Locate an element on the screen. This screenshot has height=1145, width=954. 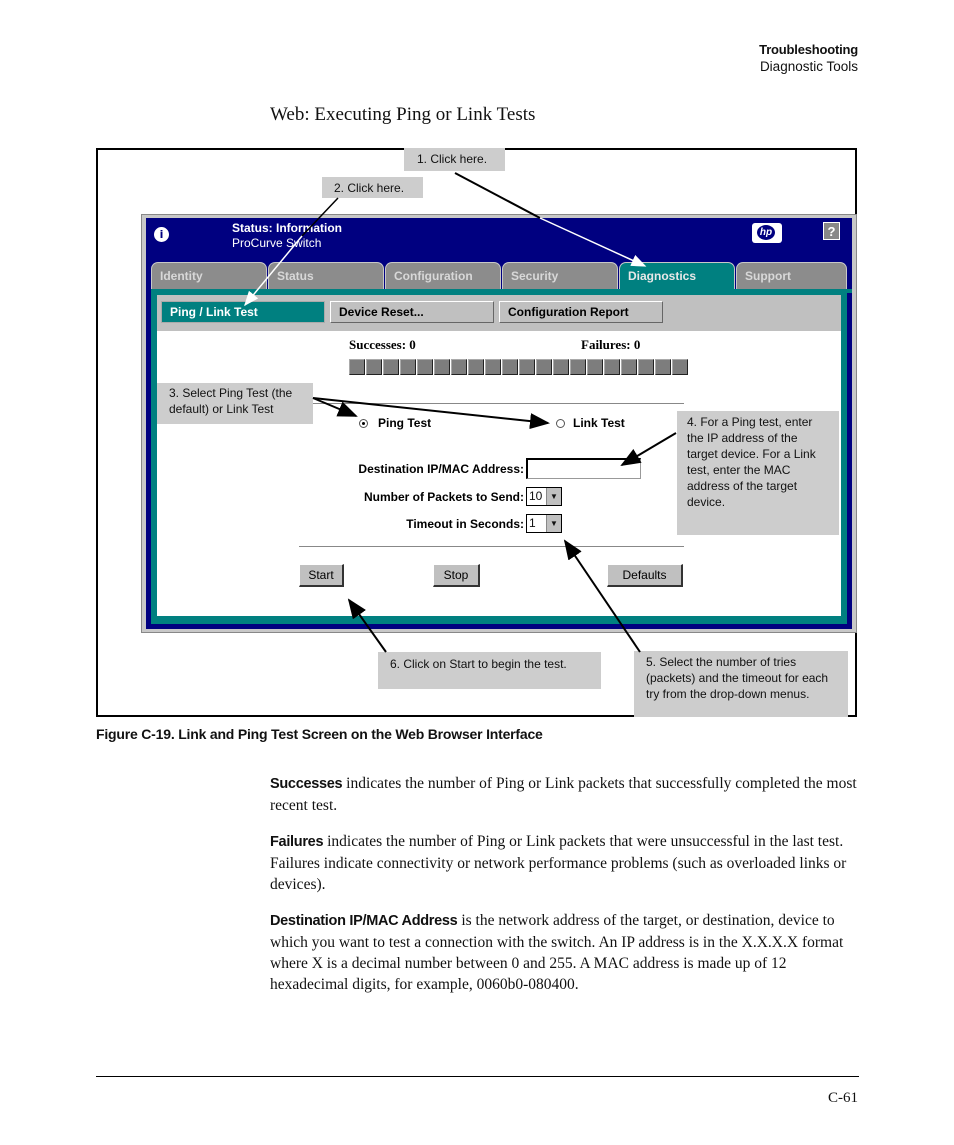
help-button: ? is located at coordinates (831, 231).